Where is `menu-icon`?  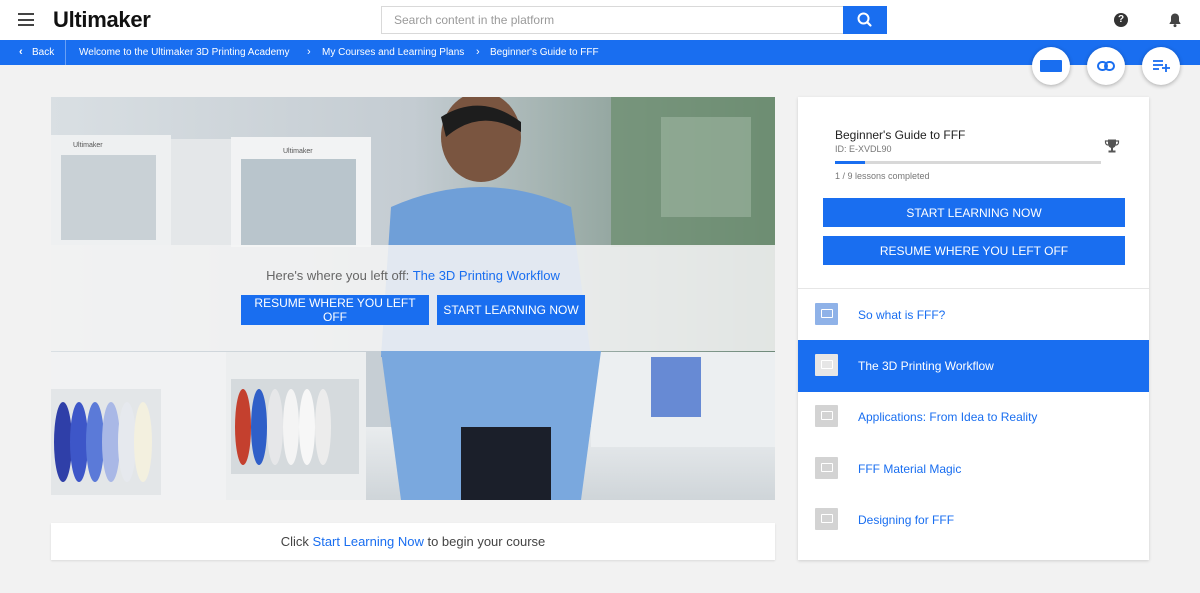
menu-icon is located at coordinates (26, 19).